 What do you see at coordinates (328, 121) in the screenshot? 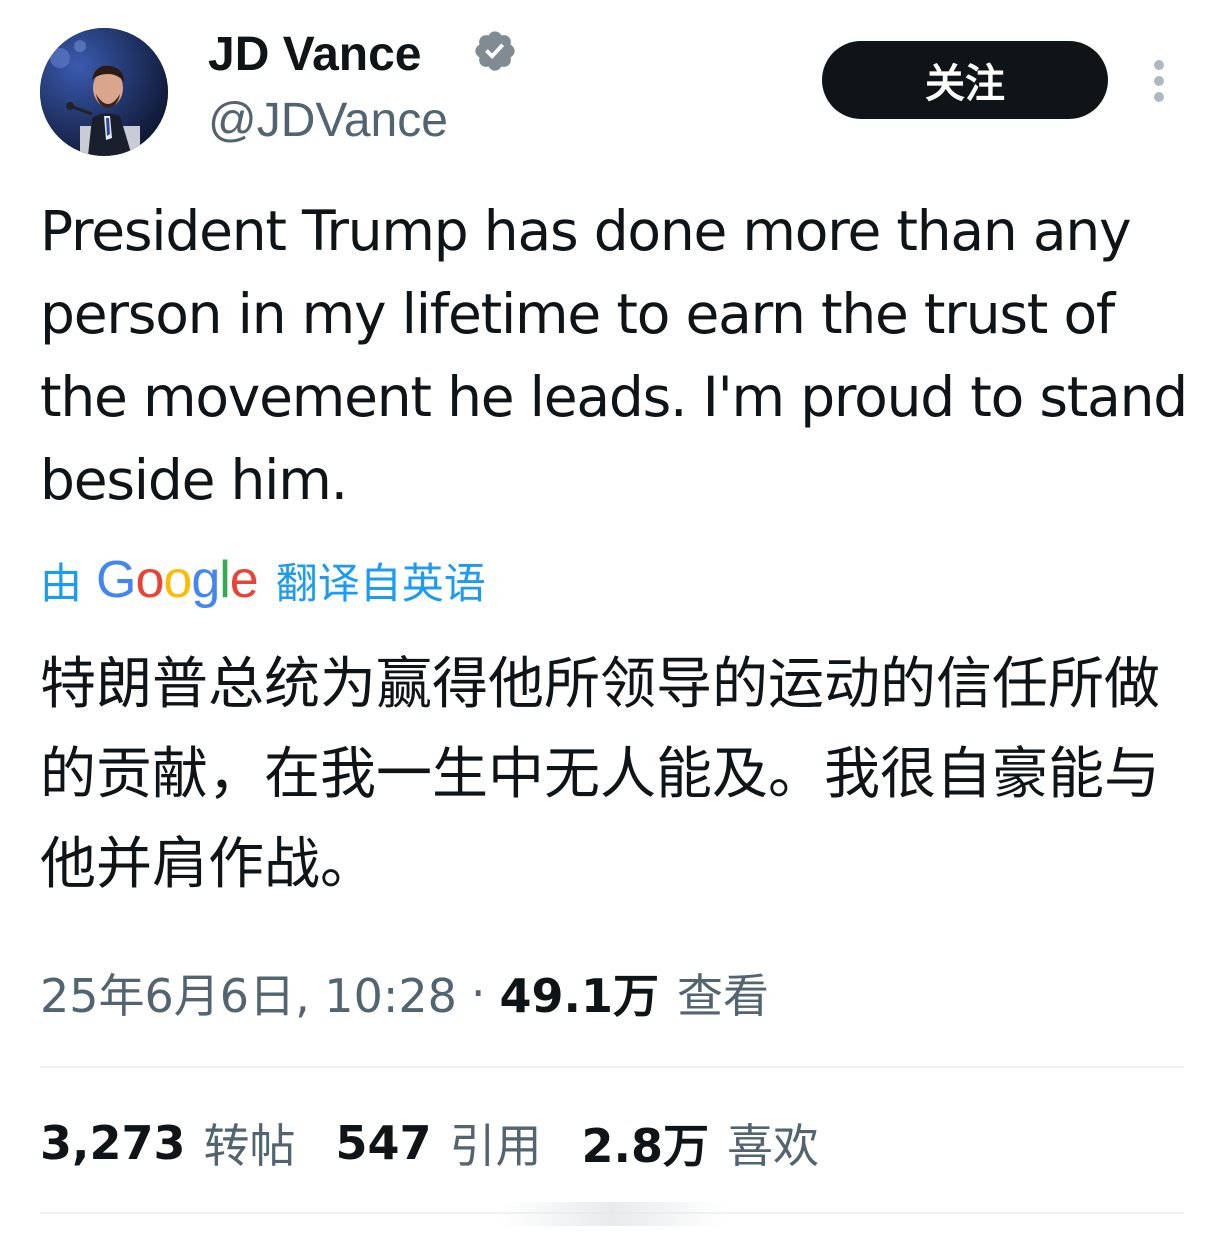
I see `author-handle: @JDVance` at bounding box center [328, 121].